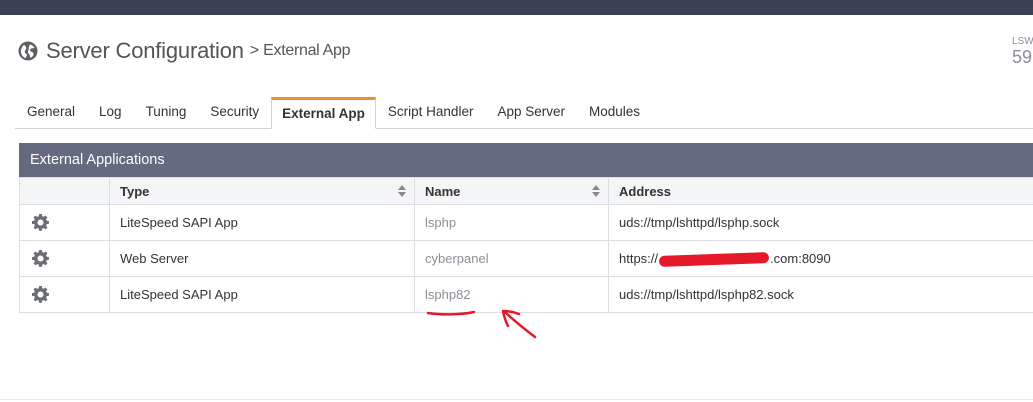 Image resolution: width=1033 pixels, height=402 pixels. Describe the element at coordinates (820, 222) in the screenshot. I see `row-address: uds://tmp/lshttpd/lsphp.sock` at that location.